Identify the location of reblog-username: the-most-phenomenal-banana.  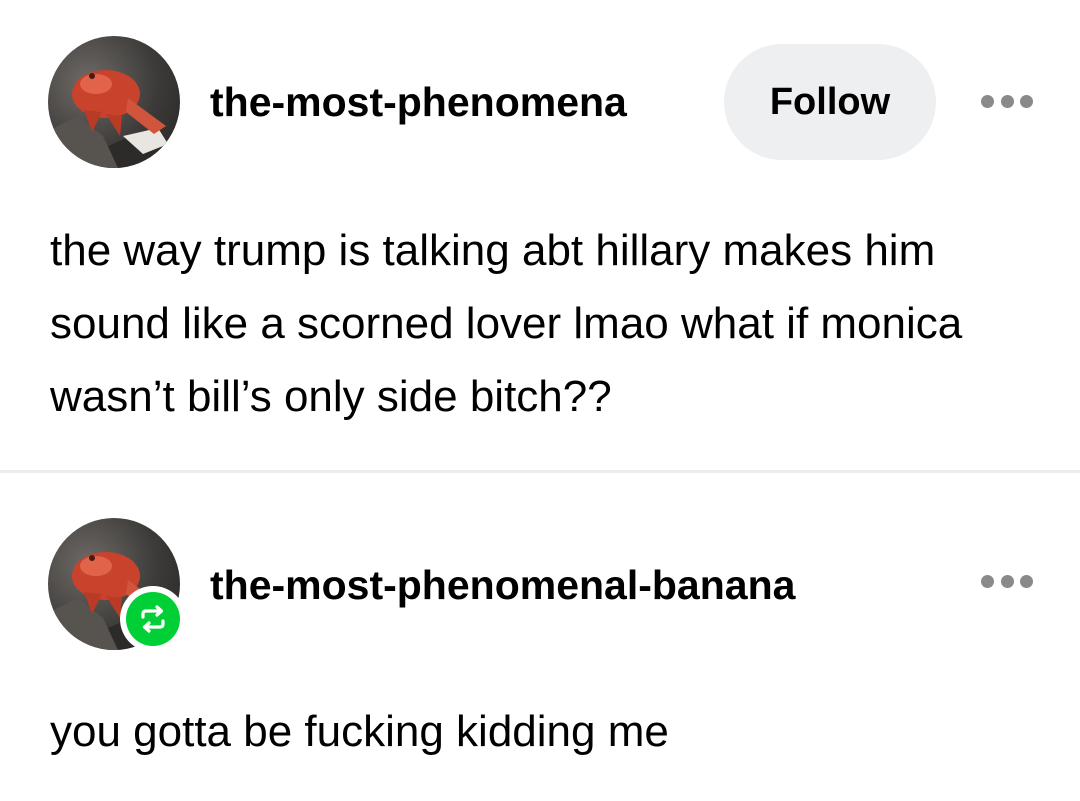
(550, 585).